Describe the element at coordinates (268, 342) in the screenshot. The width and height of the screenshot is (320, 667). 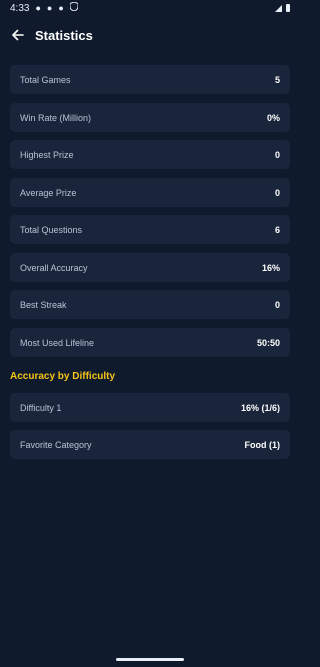
I see `stat-value: 50:50` at that location.